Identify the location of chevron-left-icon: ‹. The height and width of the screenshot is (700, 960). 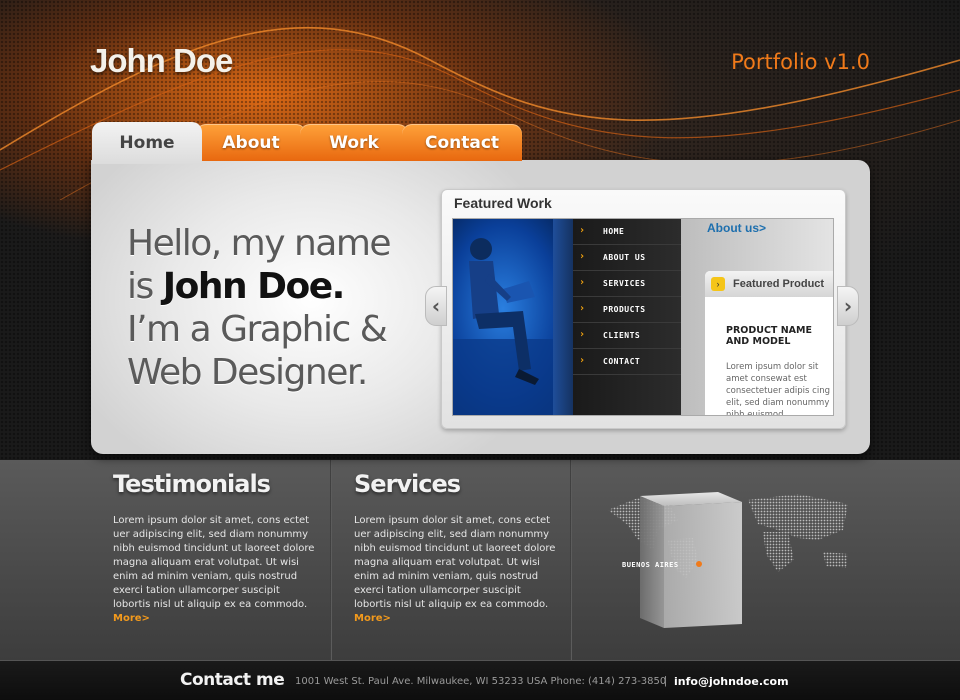
(436, 306).